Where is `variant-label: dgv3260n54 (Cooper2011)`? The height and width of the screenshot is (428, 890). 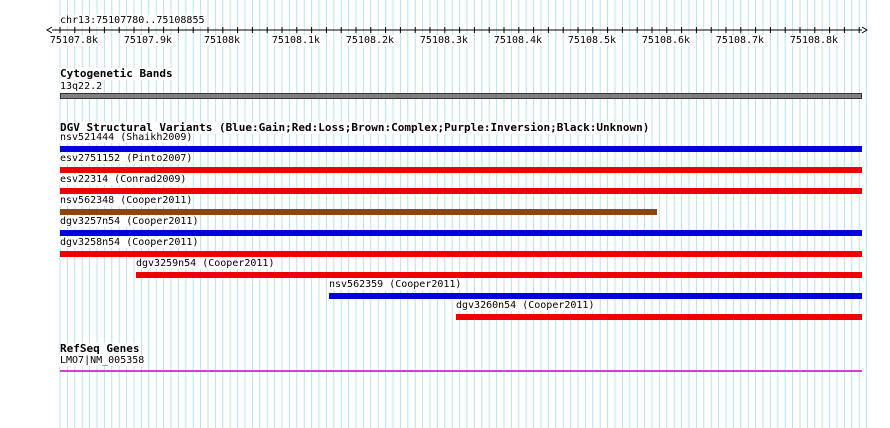 variant-label: dgv3260n54 (Cooper2011) is located at coordinates (525, 305).